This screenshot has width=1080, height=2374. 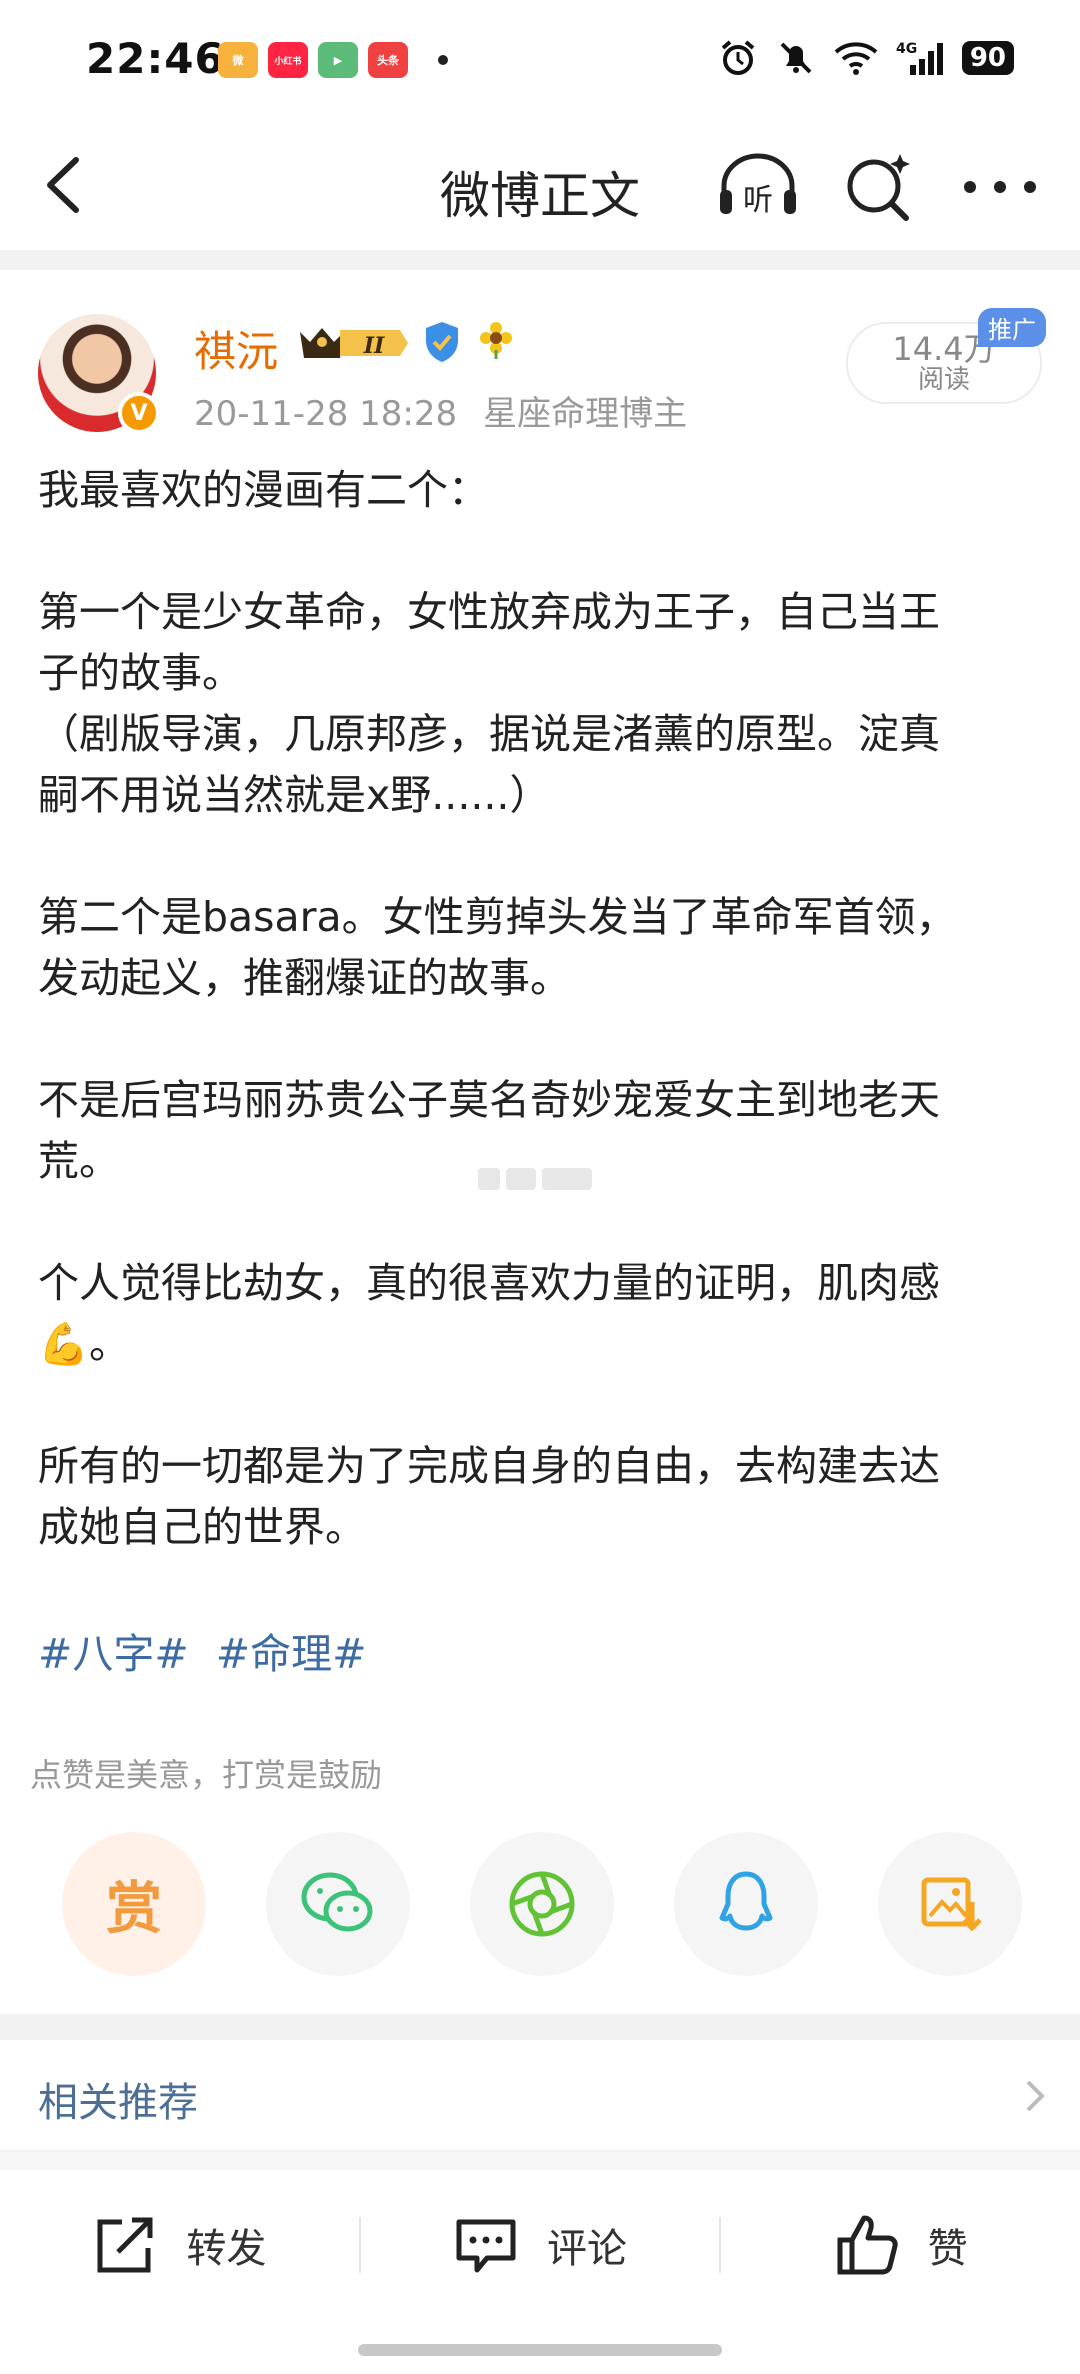 What do you see at coordinates (796, 58) in the screenshot?
I see `mute-icon` at bounding box center [796, 58].